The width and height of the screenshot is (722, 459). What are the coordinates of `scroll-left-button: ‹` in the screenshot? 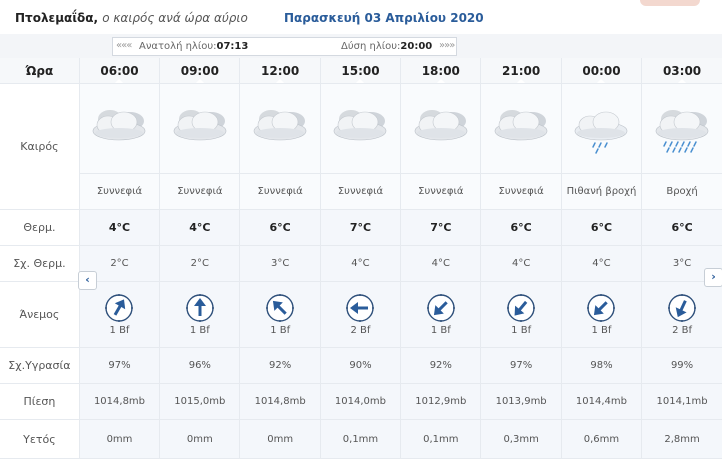 It's located at (87, 280).